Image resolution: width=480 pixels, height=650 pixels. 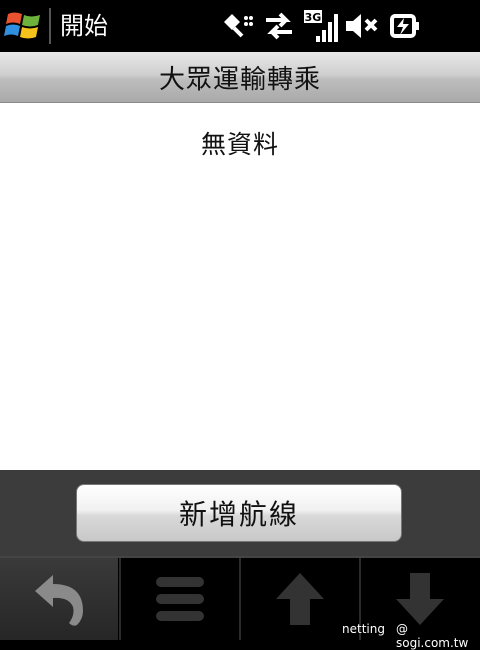 What do you see at coordinates (432, 636) in the screenshot?
I see `watermark-sogi: @ sogi.com.tw` at bounding box center [432, 636].